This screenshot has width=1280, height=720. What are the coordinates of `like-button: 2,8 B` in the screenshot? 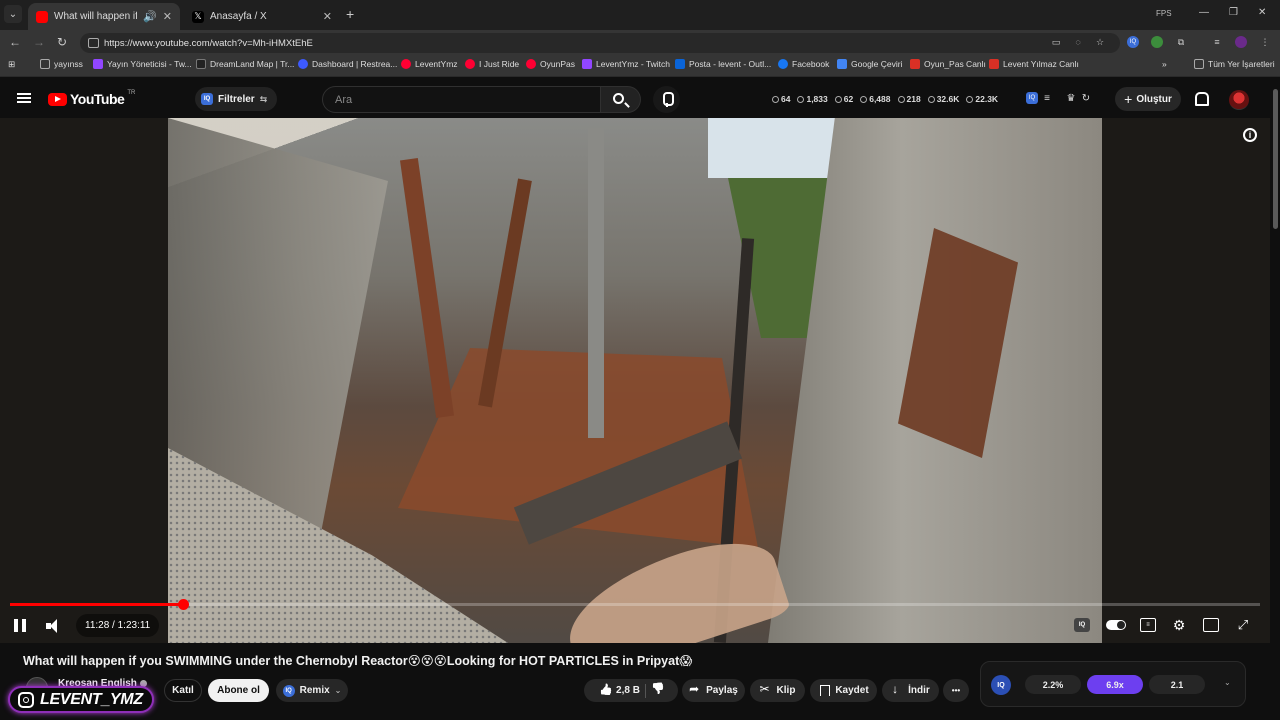 It's located at (619, 691).